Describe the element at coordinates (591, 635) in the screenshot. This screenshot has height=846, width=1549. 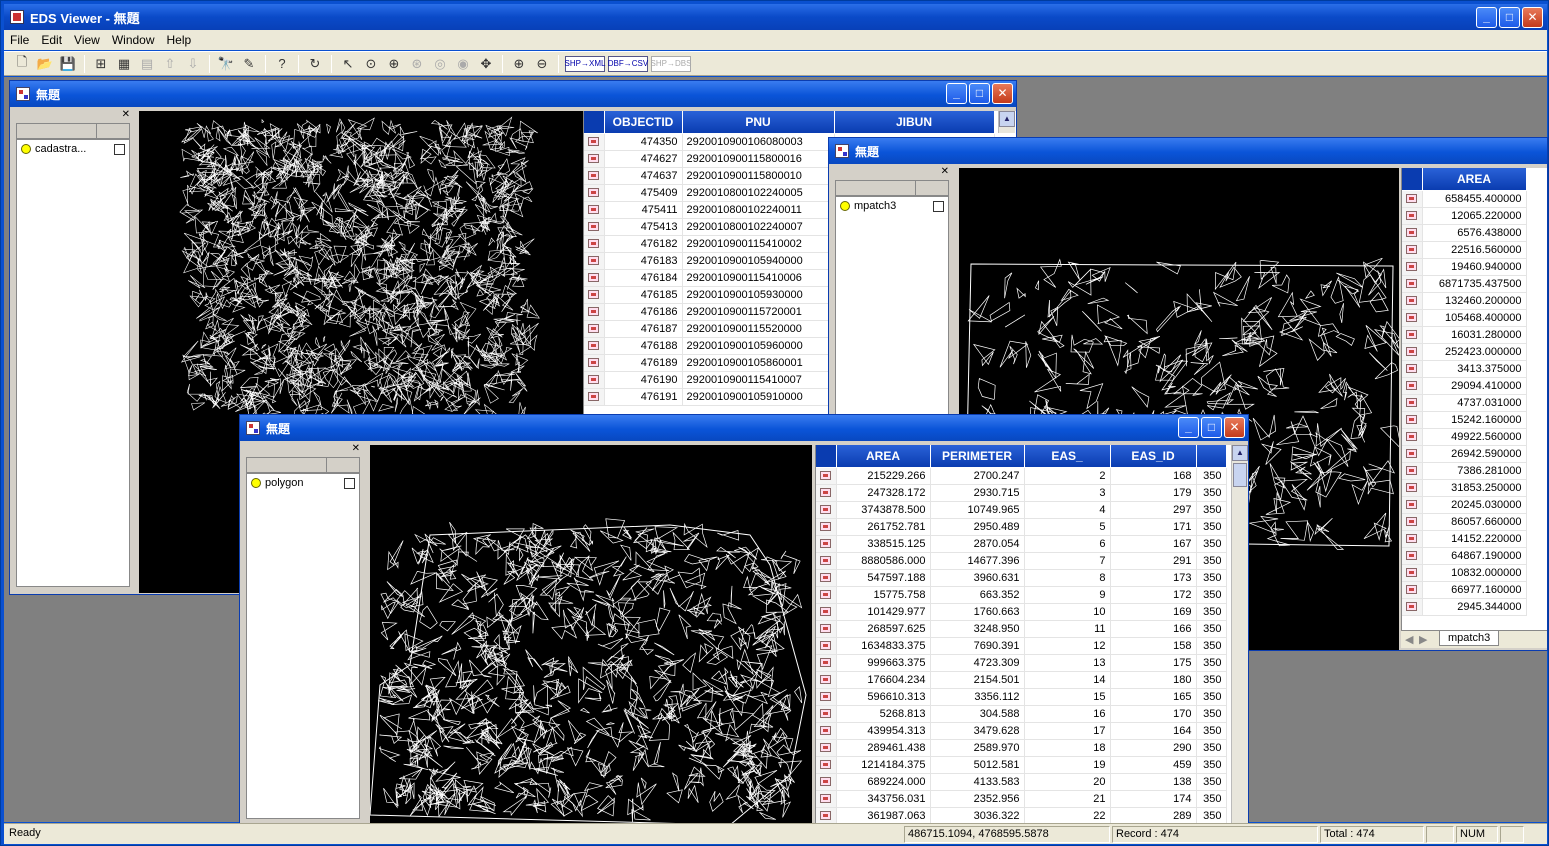
I see `map-canvas` at that location.